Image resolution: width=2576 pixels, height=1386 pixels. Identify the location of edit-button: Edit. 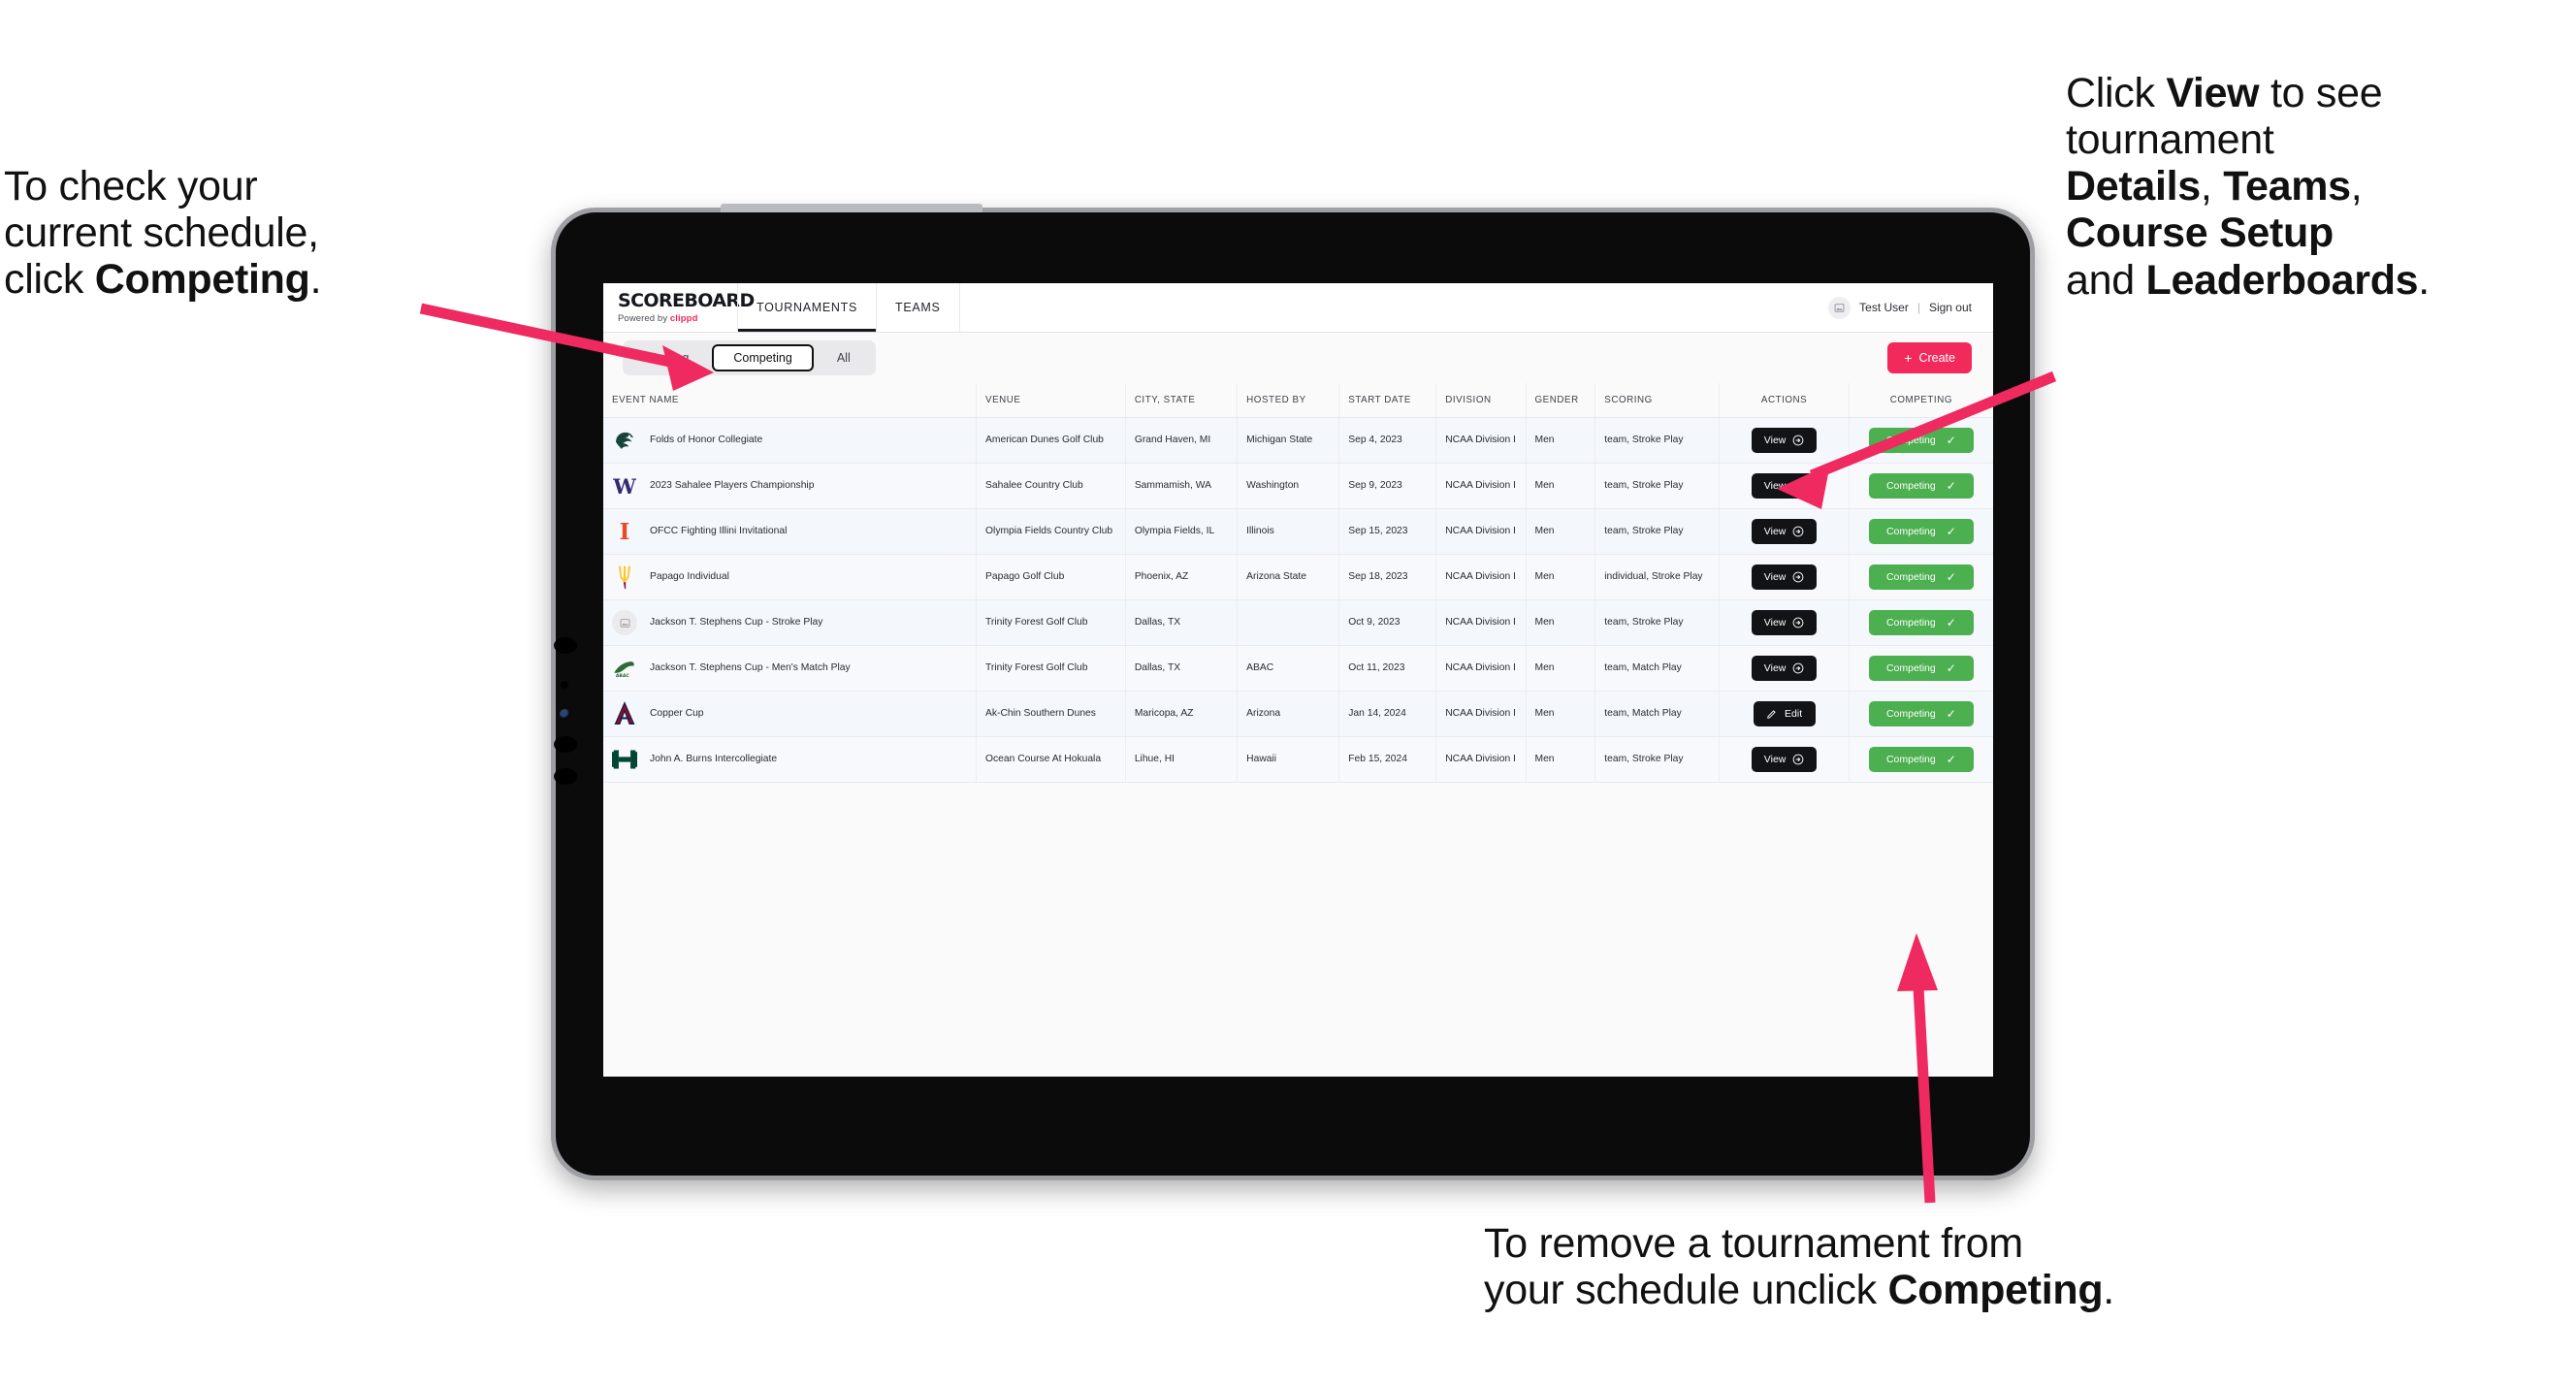
(1784, 713).